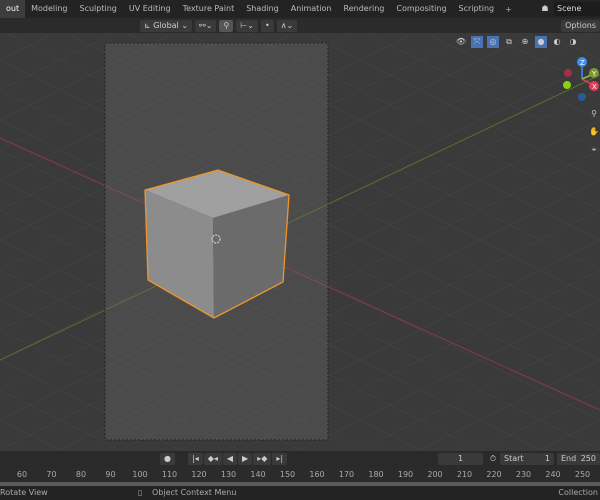  What do you see at coordinates (228, 474) in the screenshot?
I see `ruler-tick: 130` at bounding box center [228, 474].